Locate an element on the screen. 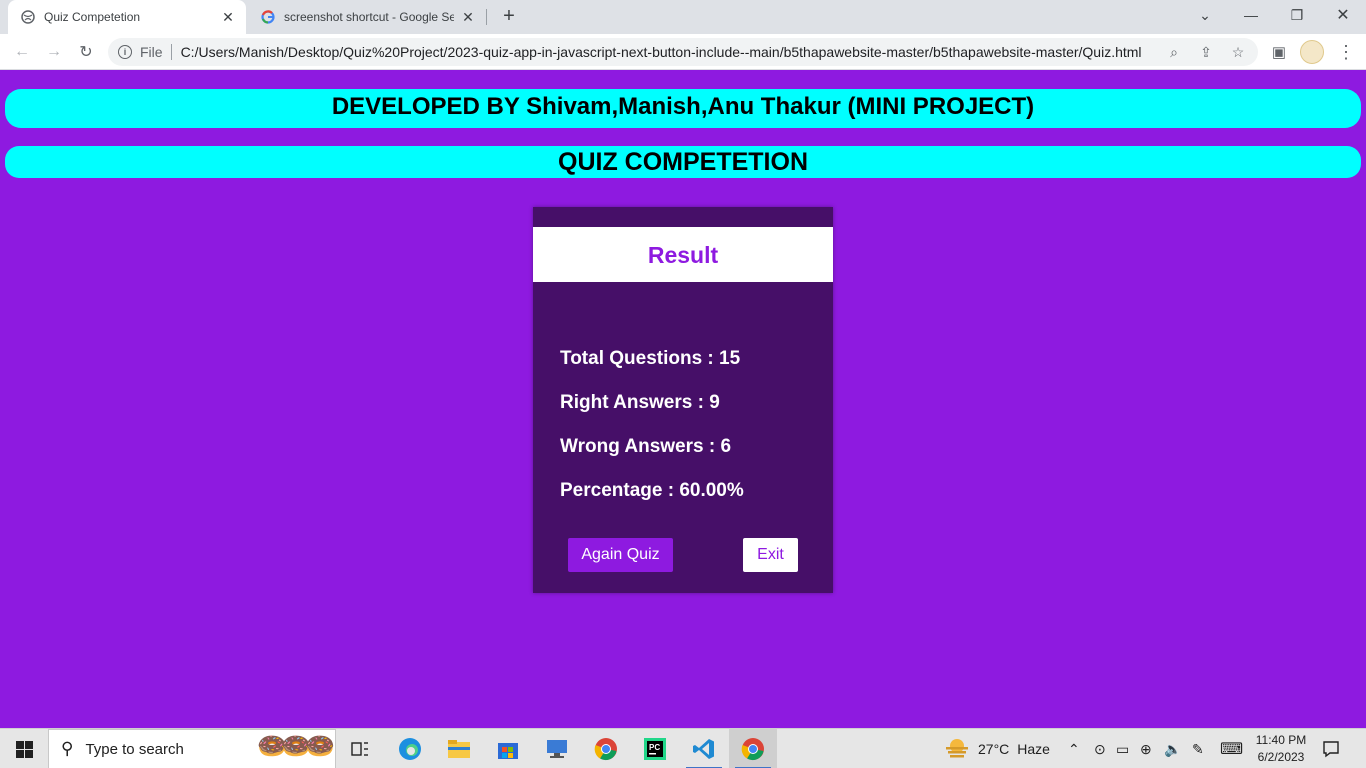 This screenshot has width=1366, height=768. tab-search-chevron-down-icon: ⌄ is located at coordinates (1205, 15).